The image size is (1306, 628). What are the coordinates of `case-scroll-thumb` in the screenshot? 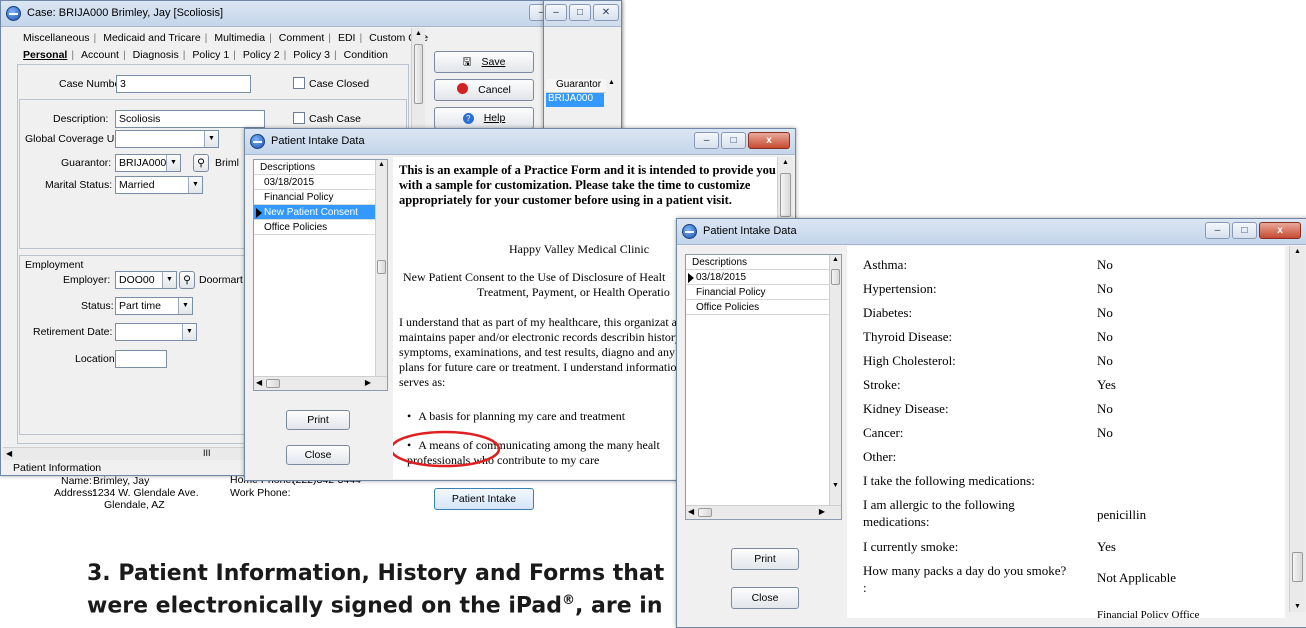 It's located at (418, 74).